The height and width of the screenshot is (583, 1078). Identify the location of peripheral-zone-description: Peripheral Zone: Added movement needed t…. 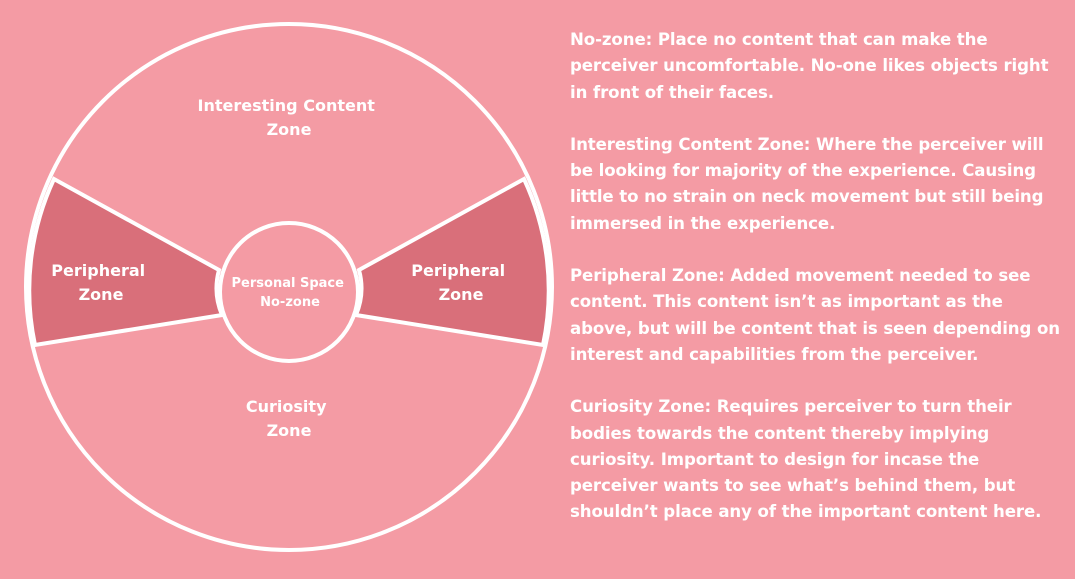
(815, 315).